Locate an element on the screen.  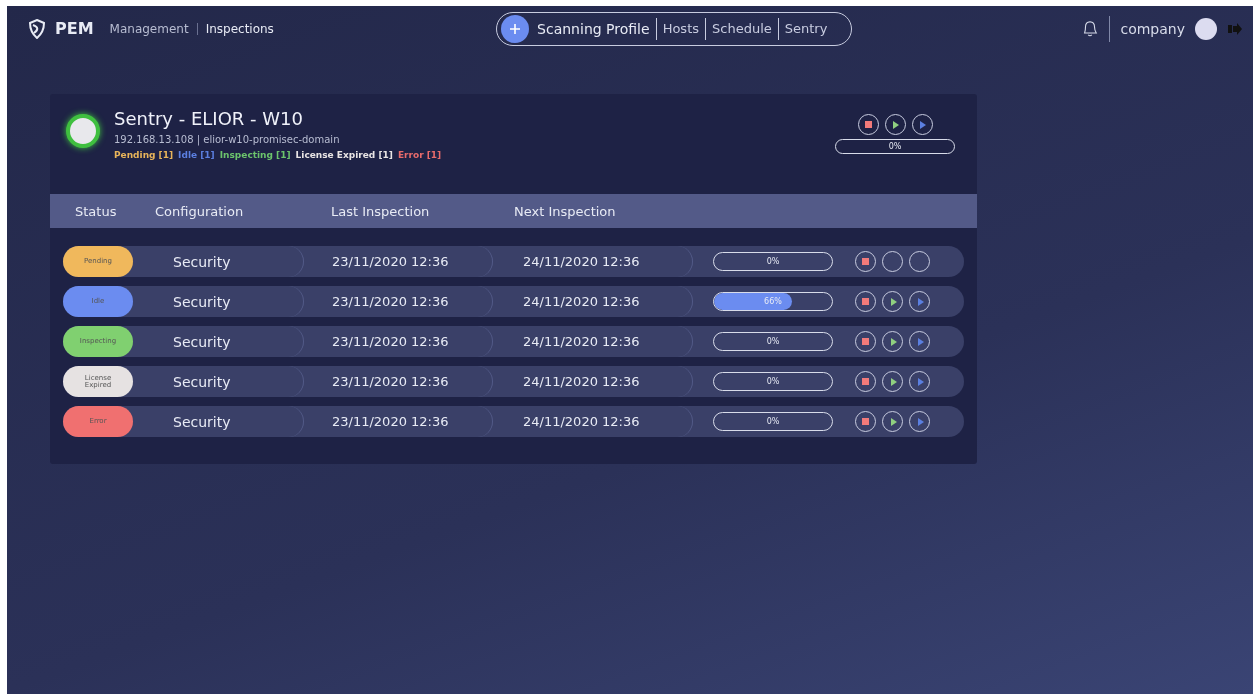
status-count: Pending [1] is located at coordinates (144, 155).